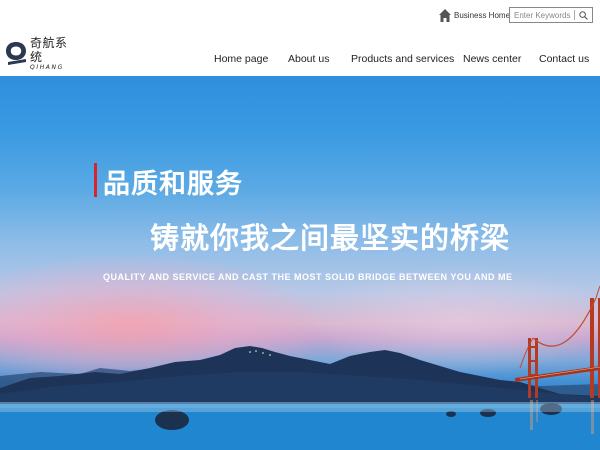  What do you see at coordinates (173, 184) in the screenshot?
I see `hero-headline-primary: 品质和服务` at bounding box center [173, 184].